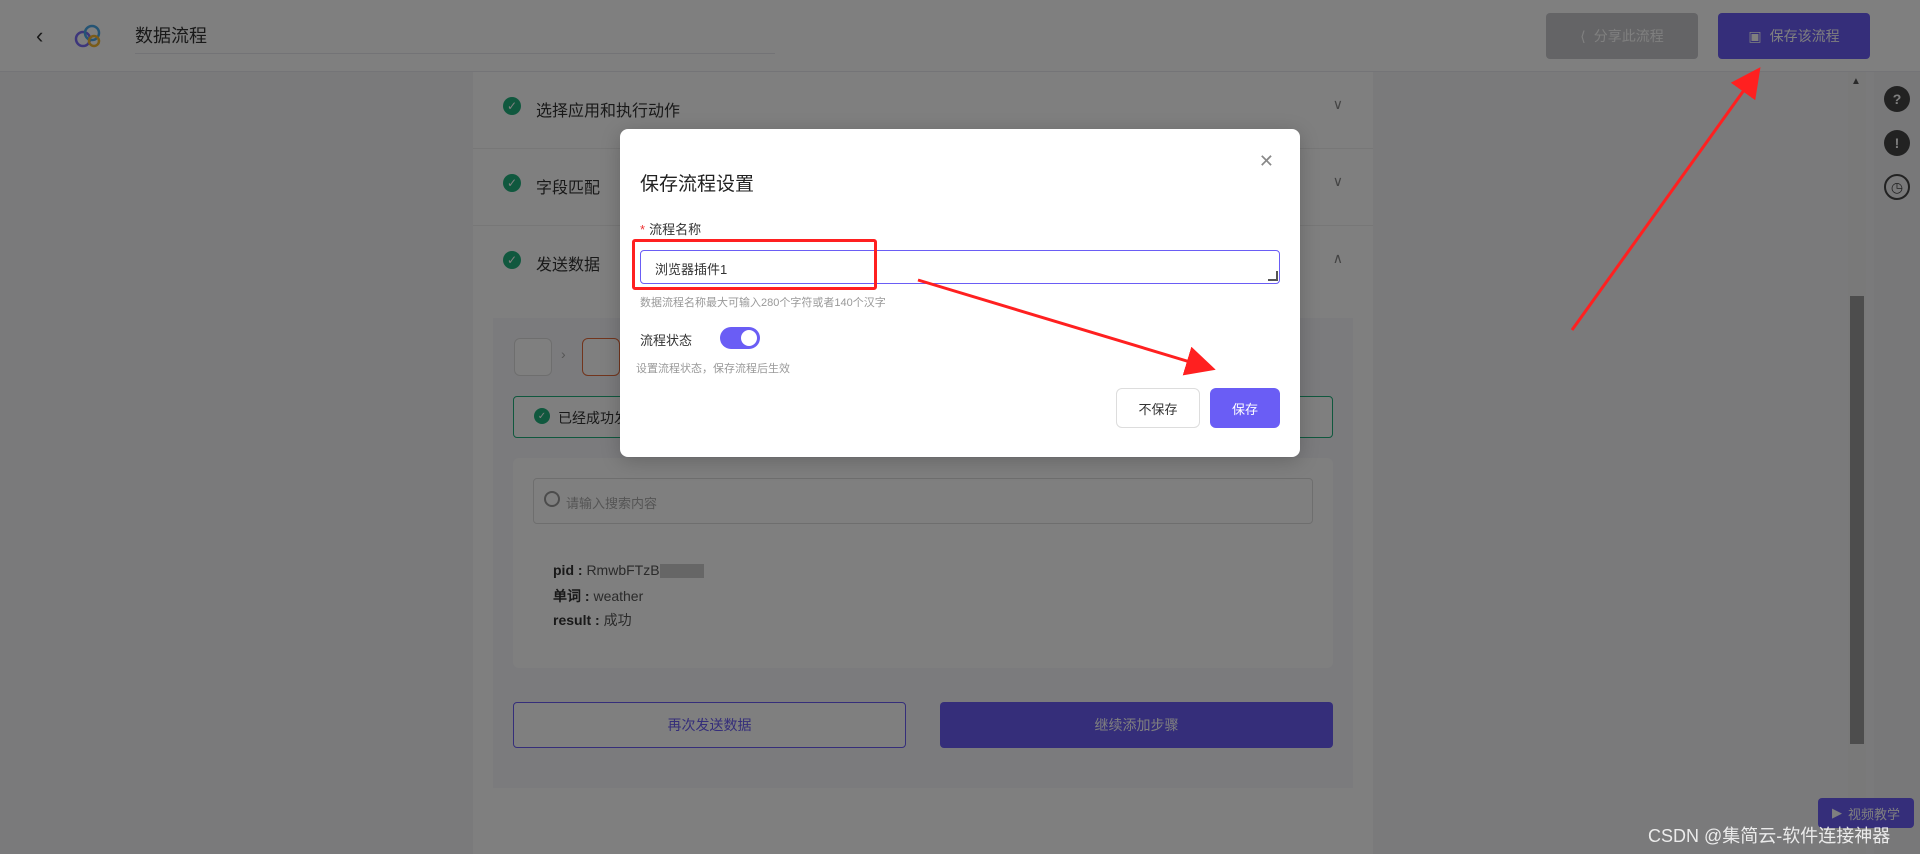 This screenshot has width=1920, height=854. What do you see at coordinates (749, 338) in the screenshot?
I see `toggle-knob` at bounding box center [749, 338].